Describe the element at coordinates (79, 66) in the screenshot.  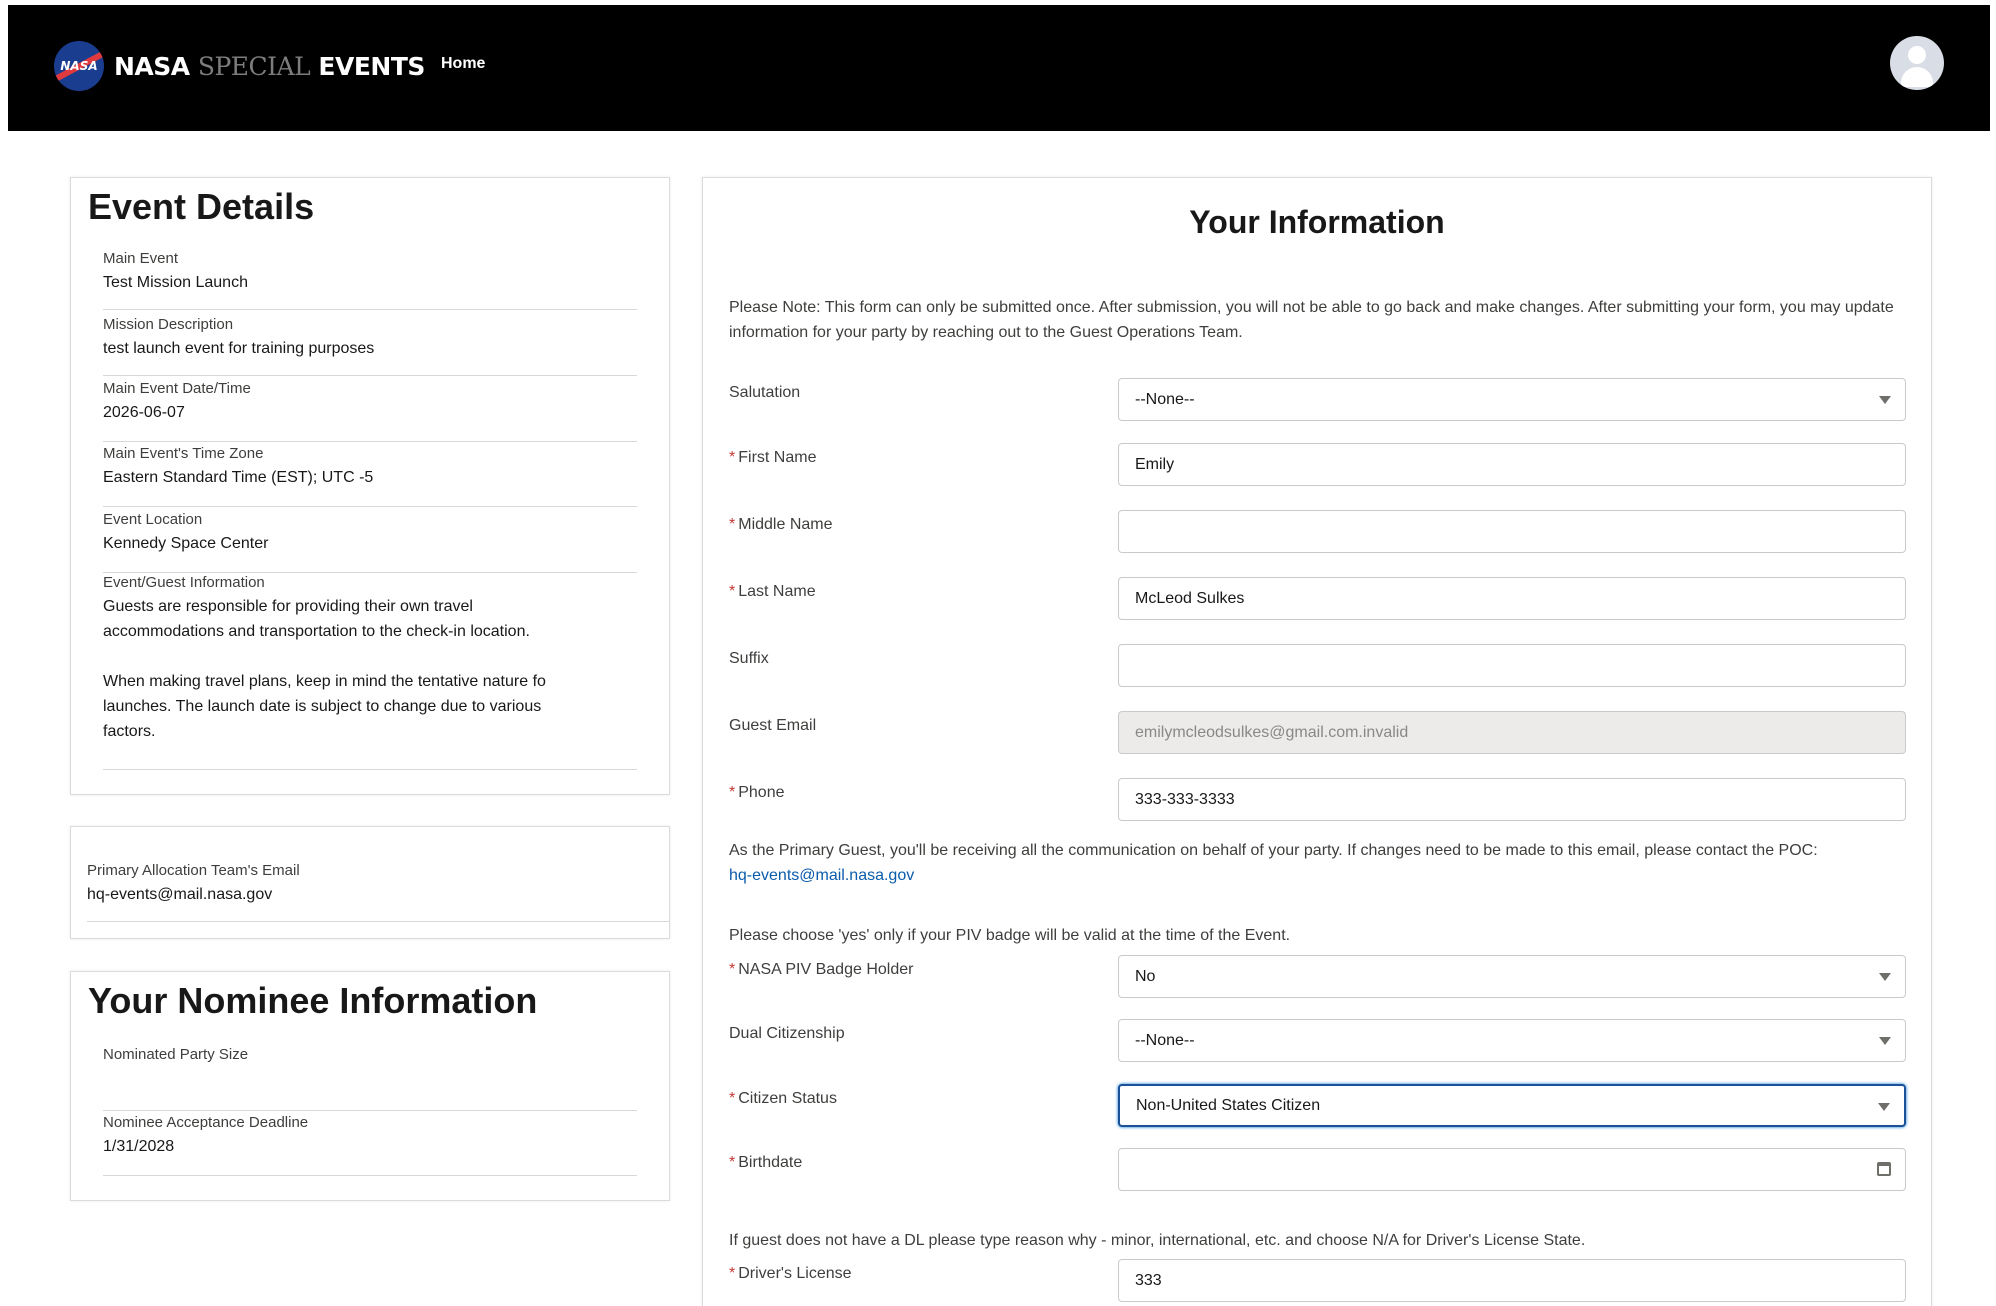
I see `nasa-meatball-icon: NASA` at that location.